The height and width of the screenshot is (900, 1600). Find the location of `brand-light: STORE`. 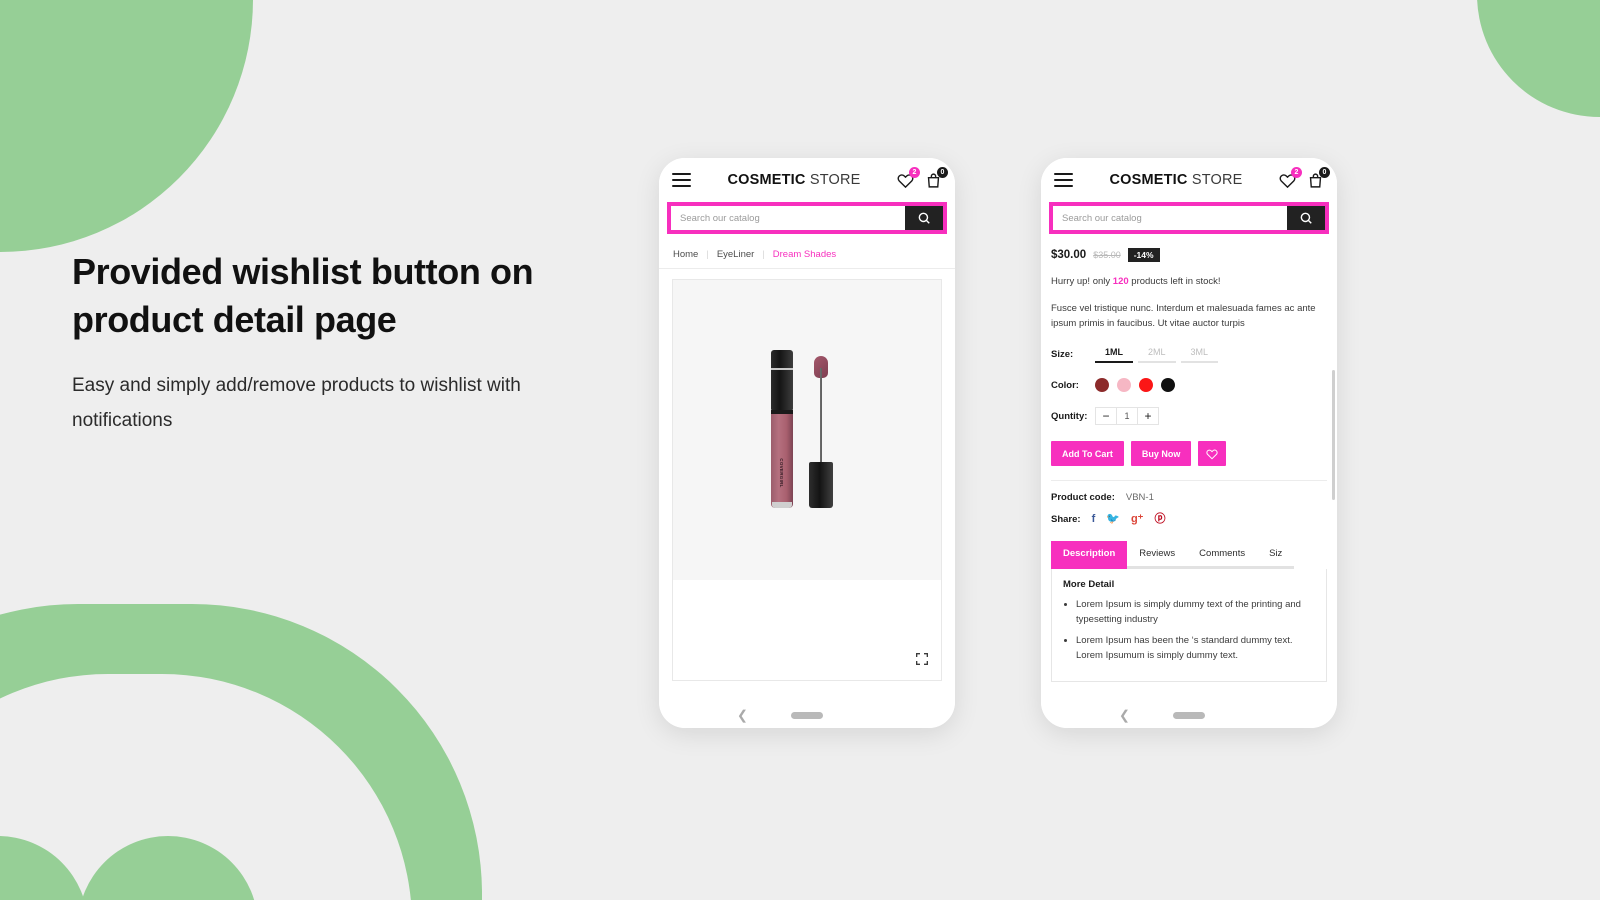

brand-light: STORE is located at coordinates (835, 180).